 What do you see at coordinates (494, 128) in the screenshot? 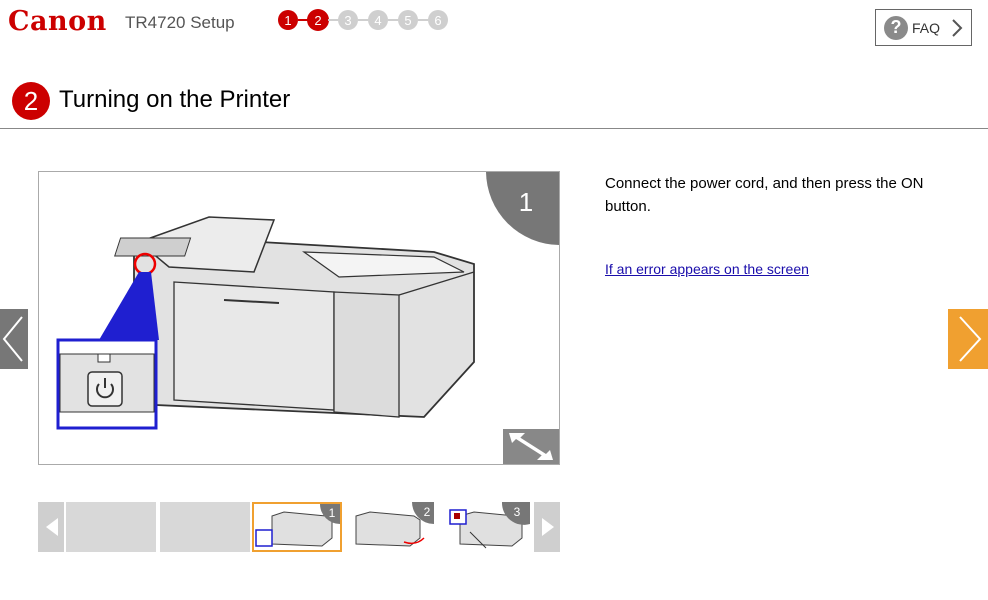
I see `header-divider` at bounding box center [494, 128].